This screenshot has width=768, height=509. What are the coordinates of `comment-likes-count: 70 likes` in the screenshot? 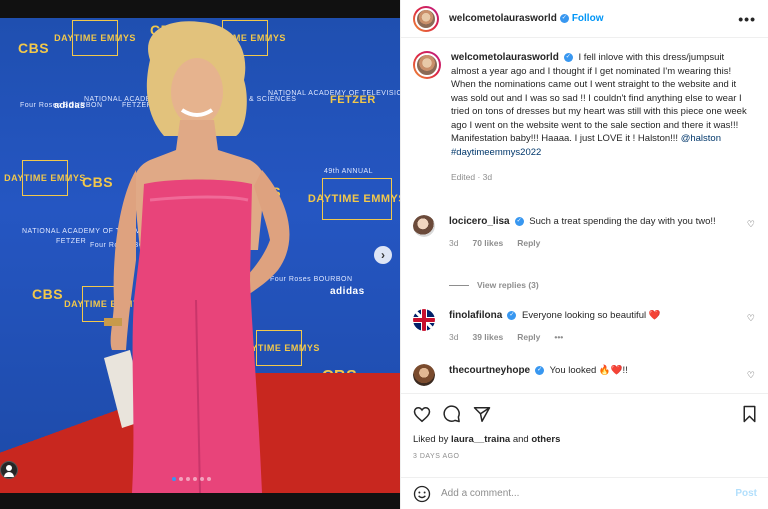 It's located at (487, 244).